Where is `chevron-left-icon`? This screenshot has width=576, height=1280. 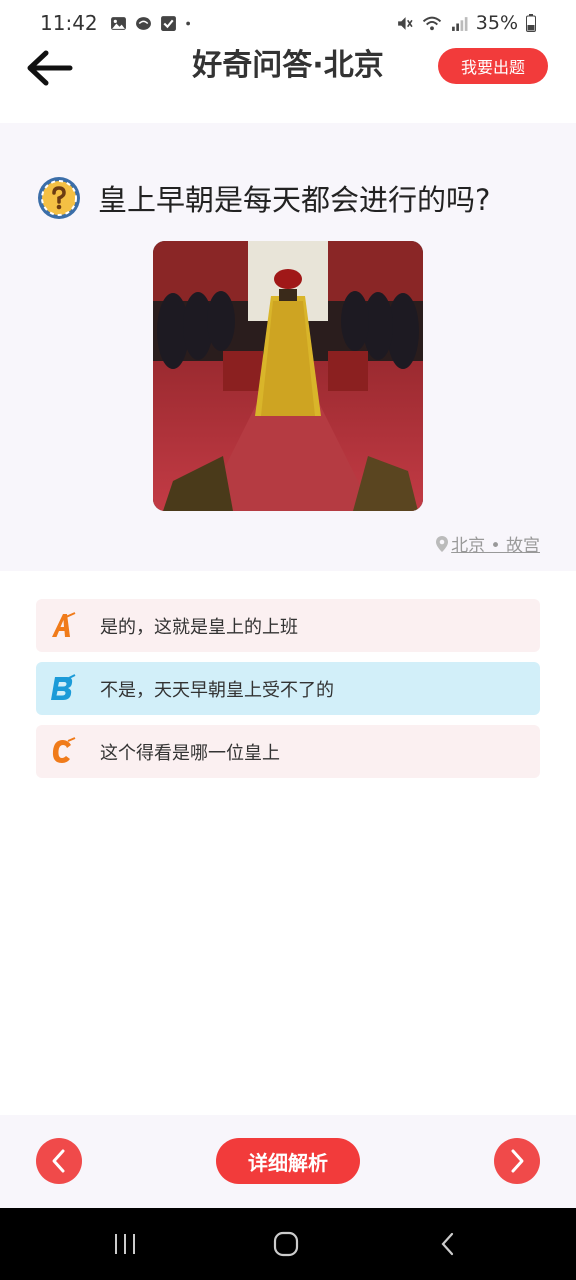
chevron-left-icon is located at coordinates (58, 1161).